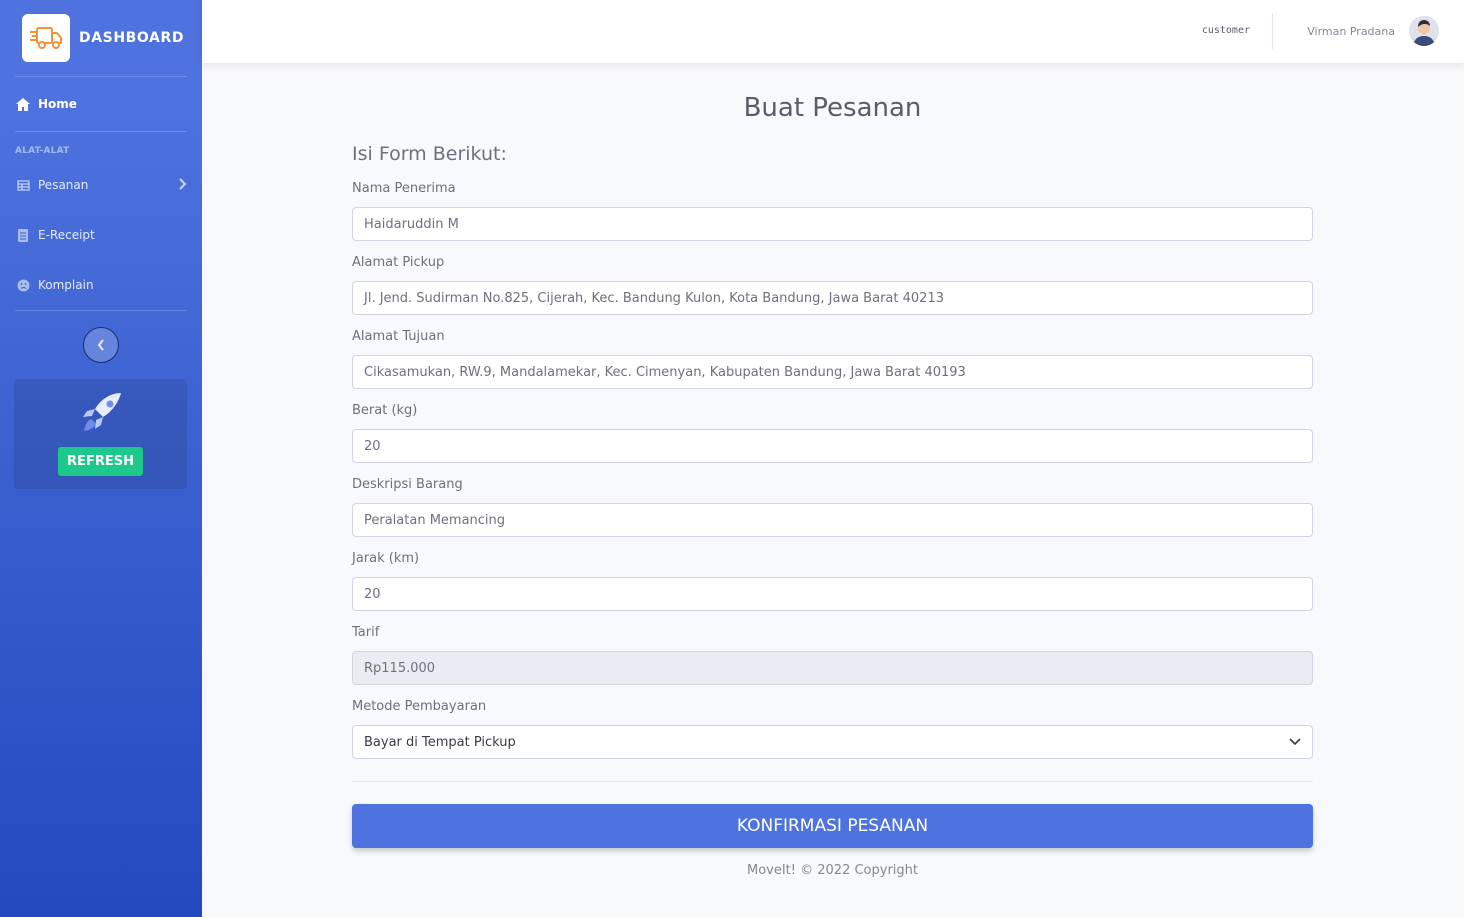 The height and width of the screenshot is (917, 1464). What do you see at coordinates (429, 154) in the screenshot?
I see `form-title: Isi Form Berikut:` at bounding box center [429, 154].